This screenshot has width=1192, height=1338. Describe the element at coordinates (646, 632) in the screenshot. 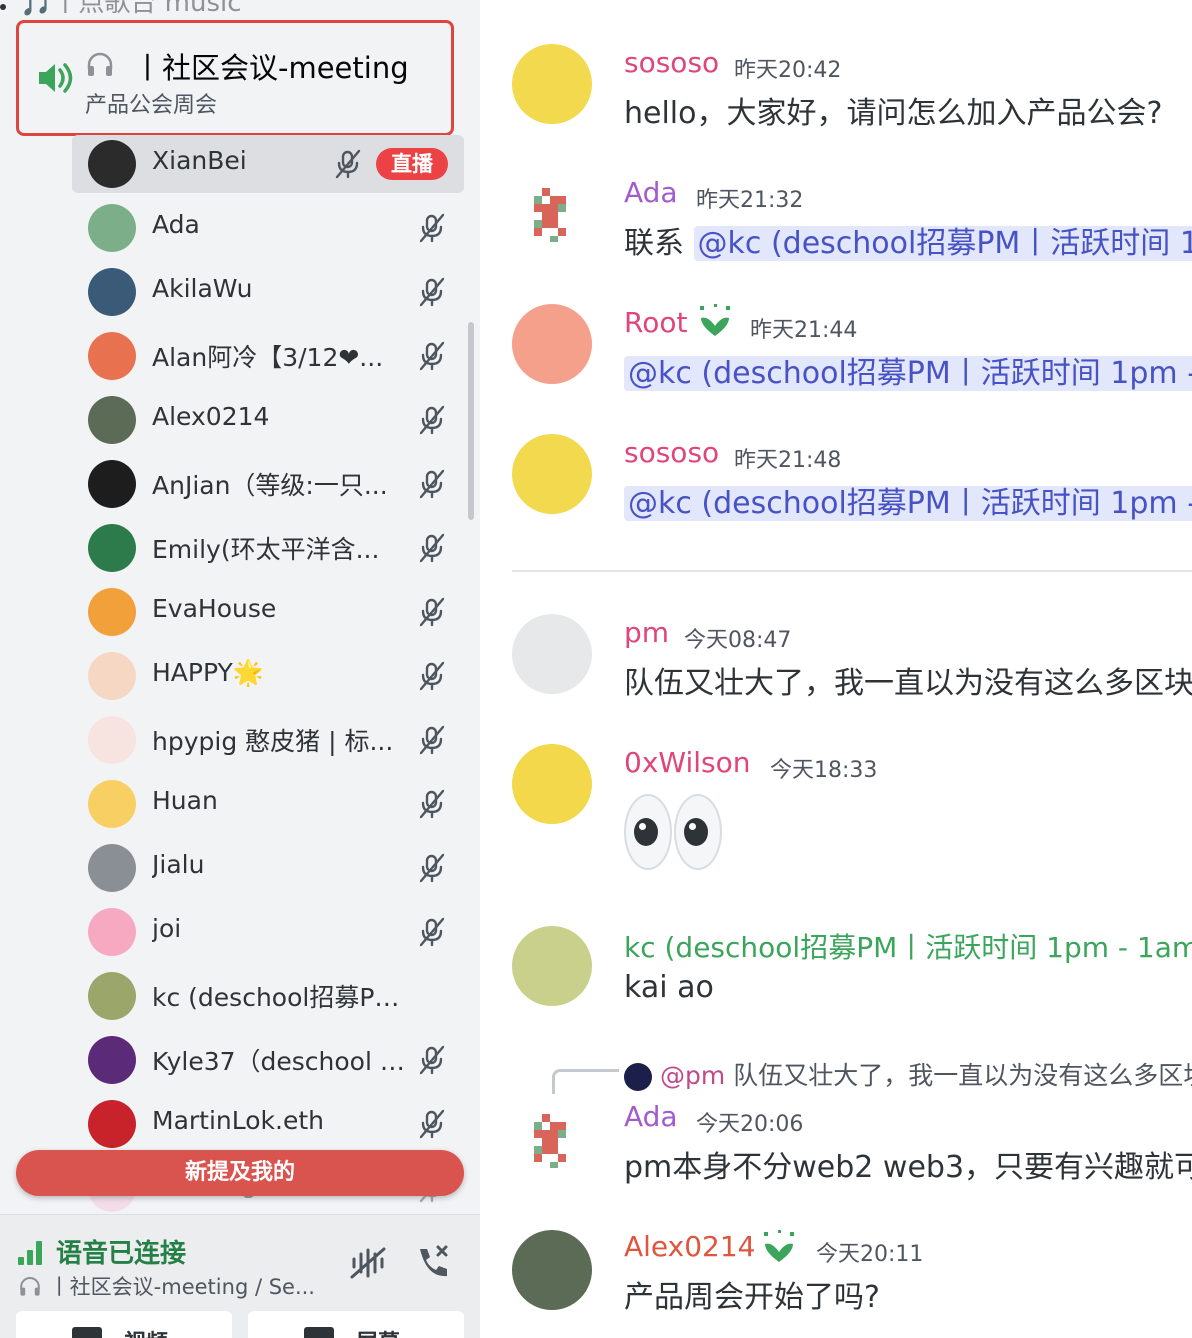

I see `message-author: pm` at that location.